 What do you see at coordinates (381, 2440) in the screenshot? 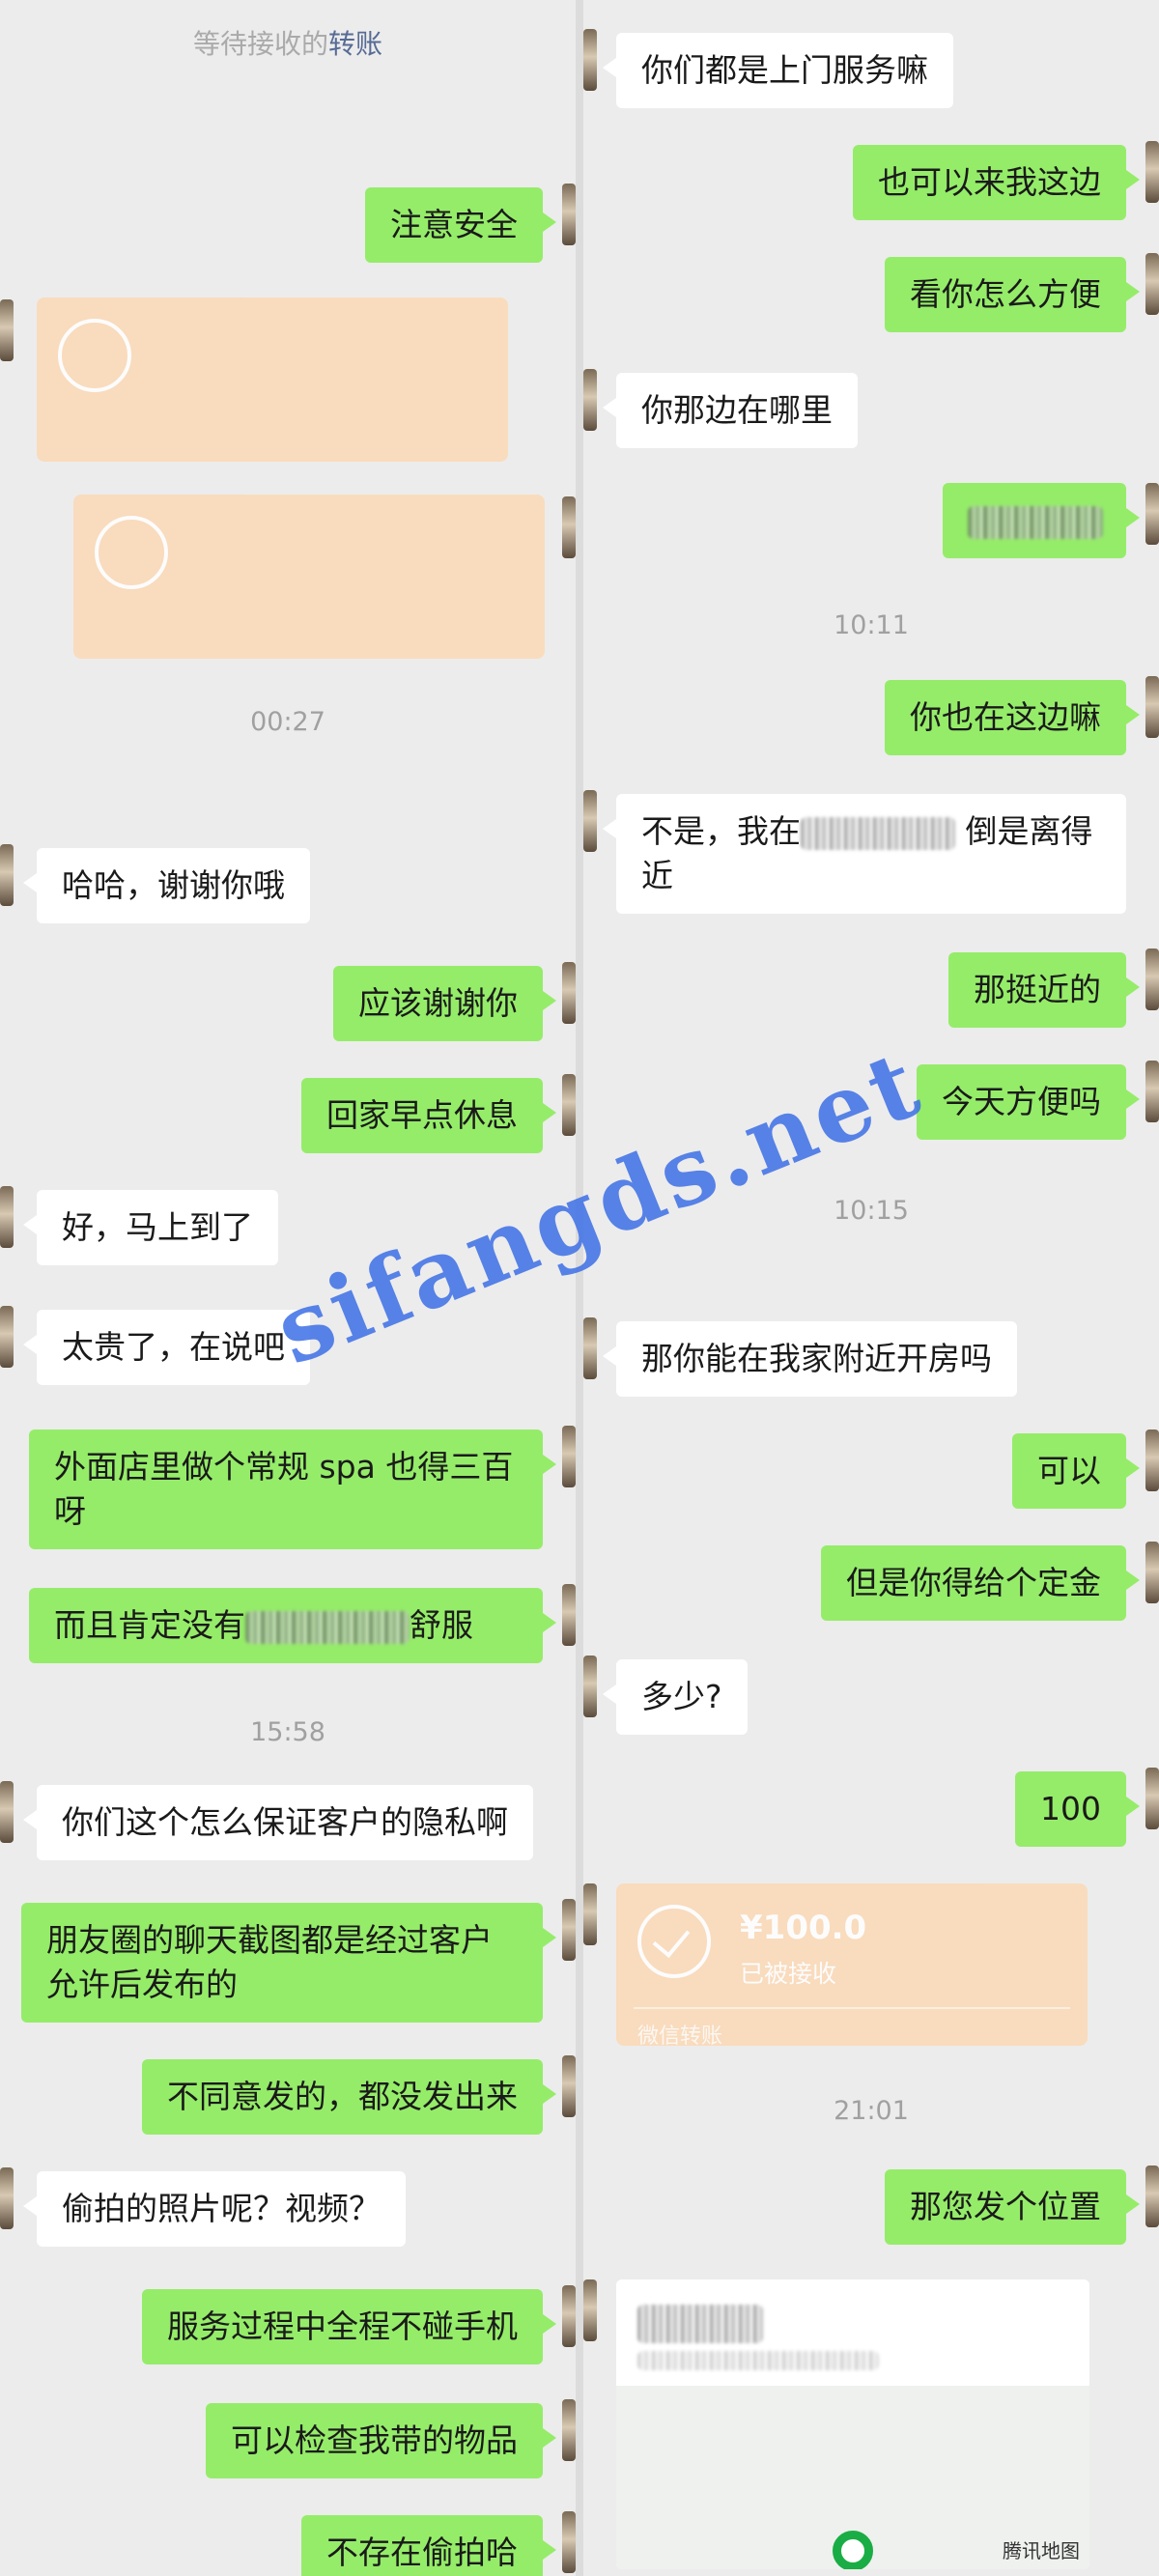
I see `message-bubble: 可以检查我带的物品` at bounding box center [381, 2440].